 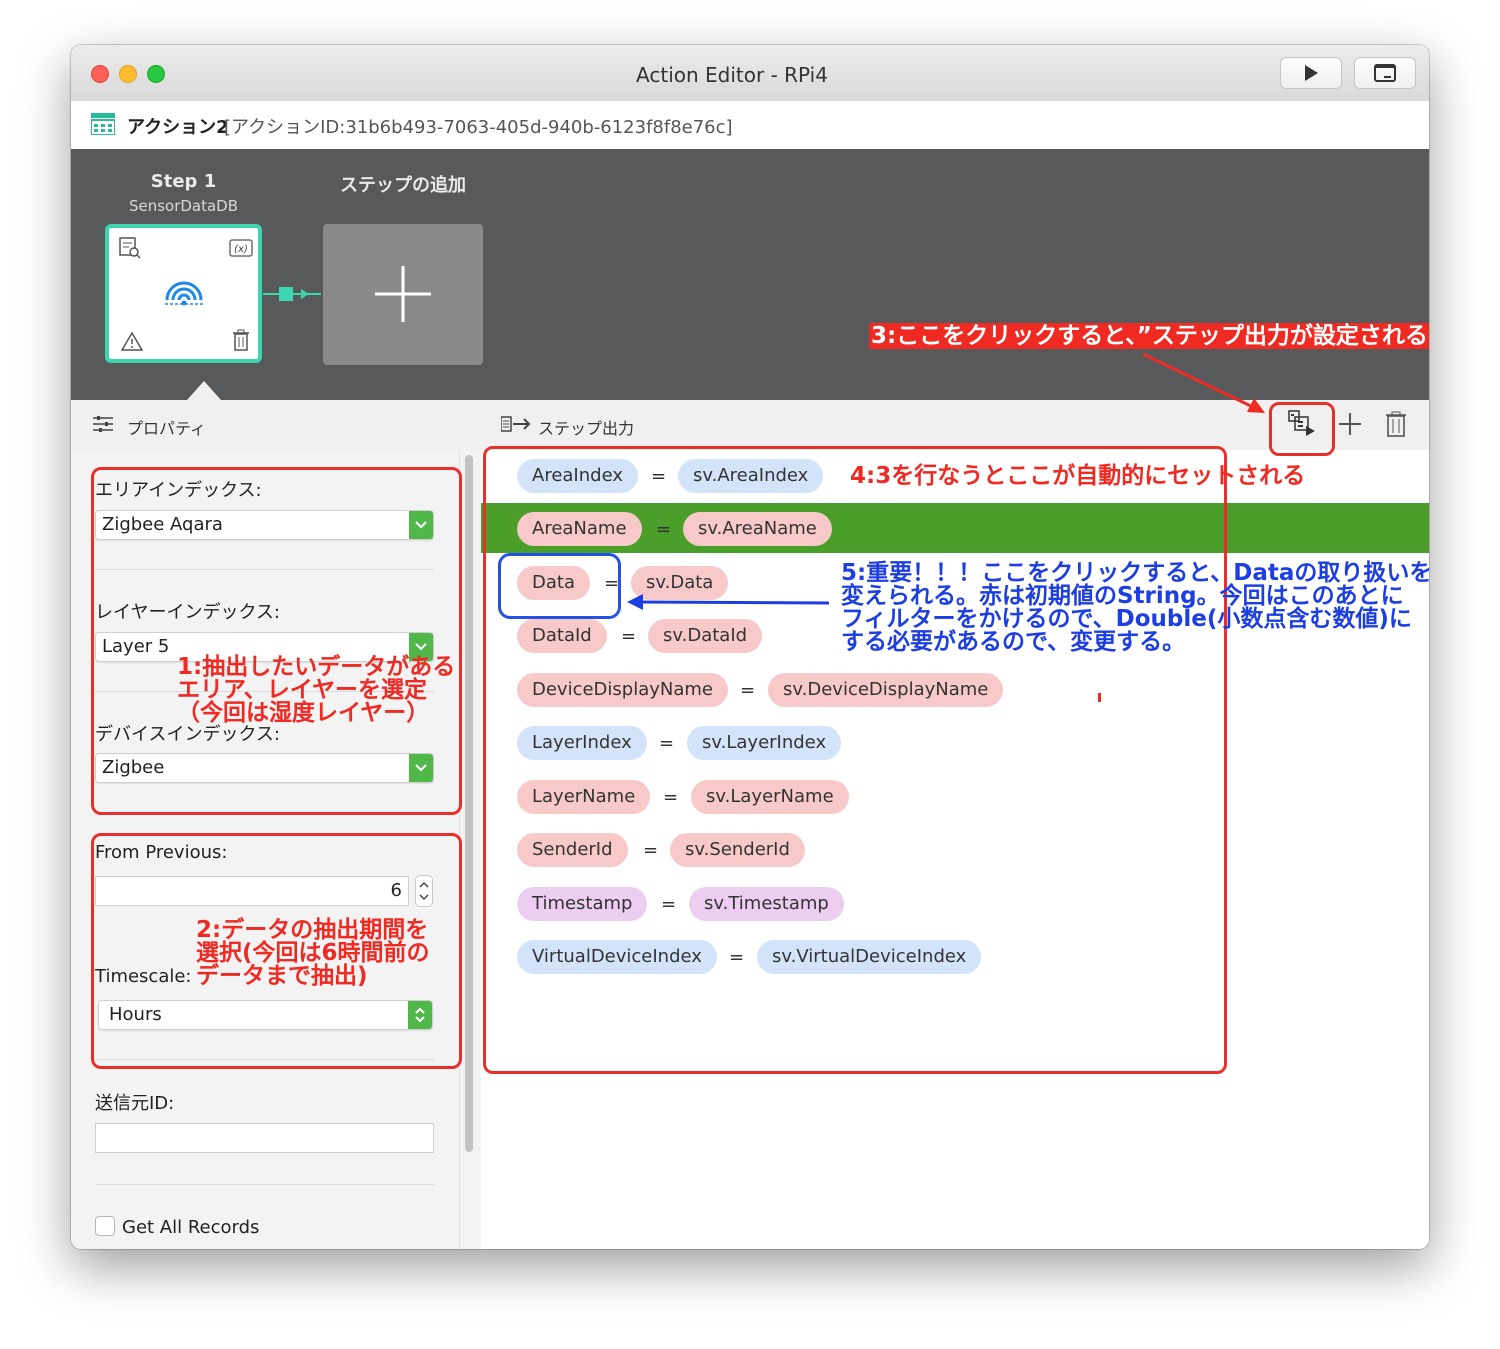 I want to click on step-1-card: (x), so click(x=183, y=293).